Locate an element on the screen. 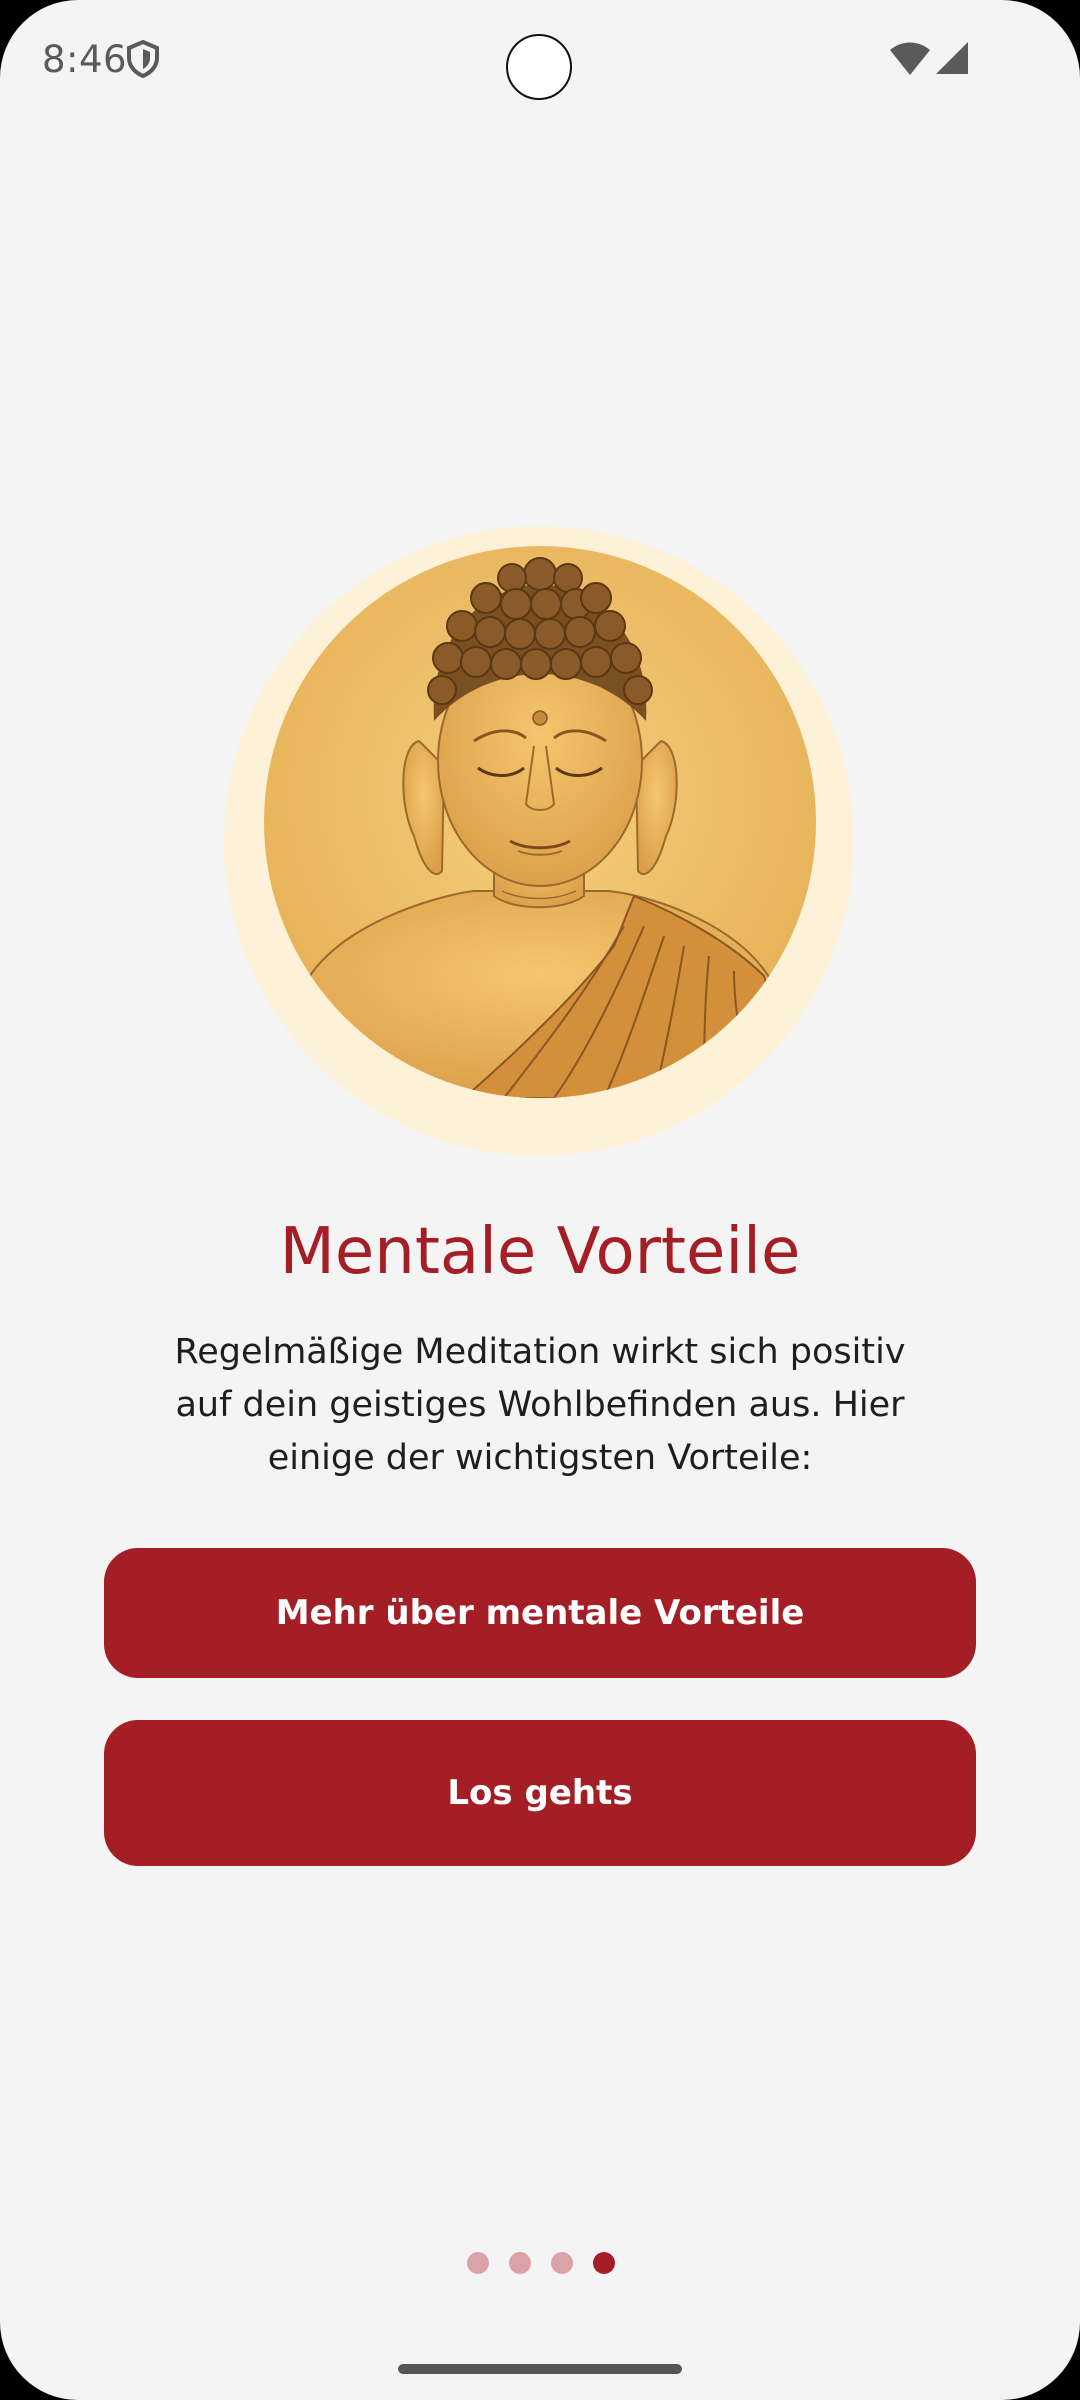 This screenshot has height=2400, width=1080. more-benefits-button: Mehr über mentale Vorteile is located at coordinates (540, 1613).